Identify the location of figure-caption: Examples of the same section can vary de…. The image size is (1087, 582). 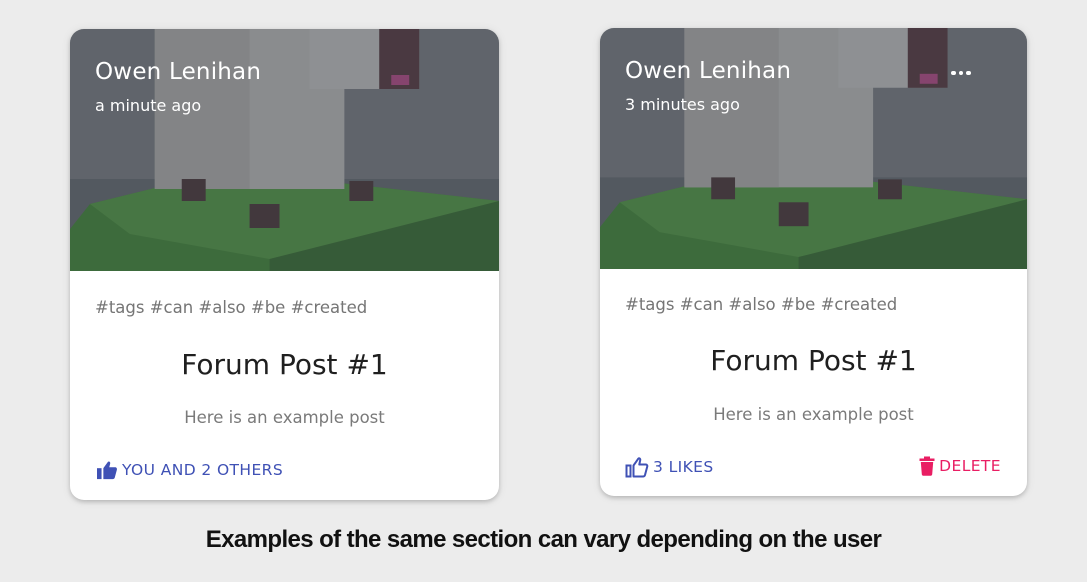
(543, 539).